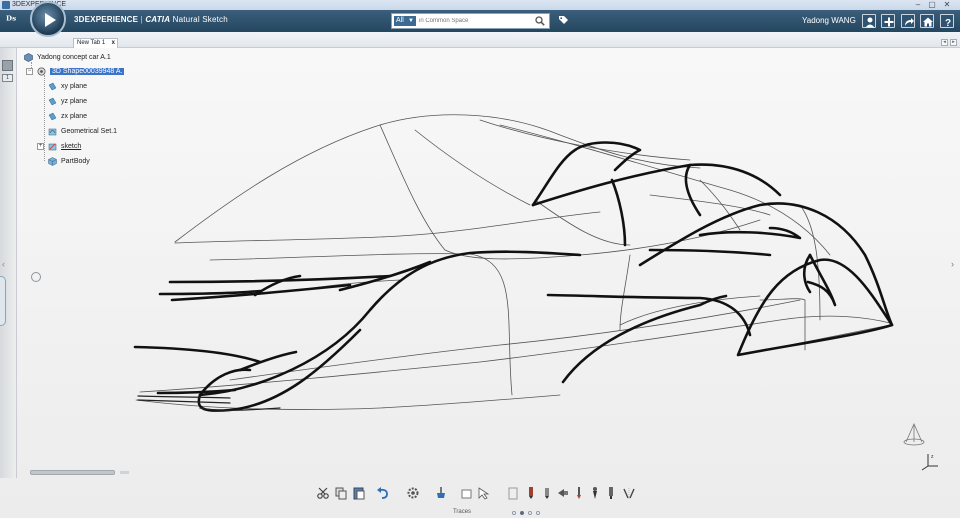 This screenshot has width=960, height=518. Describe the element at coordinates (52, 161) in the screenshot. I see `partbody-icon` at that location.